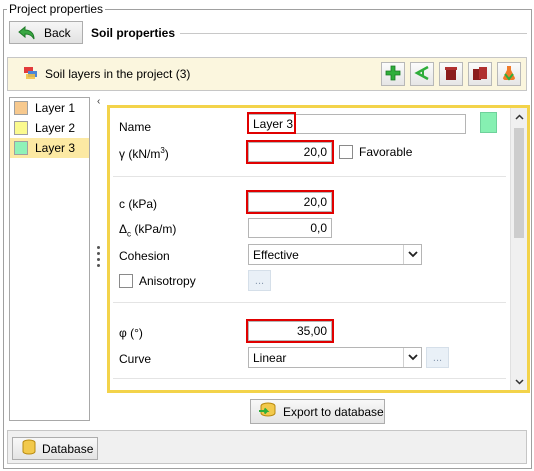 The height and width of the screenshot is (471, 534). What do you see at coordinates (267, 447) in the screenshot?
I see `bottom-bar: Database` at bounding box center [267, 447].